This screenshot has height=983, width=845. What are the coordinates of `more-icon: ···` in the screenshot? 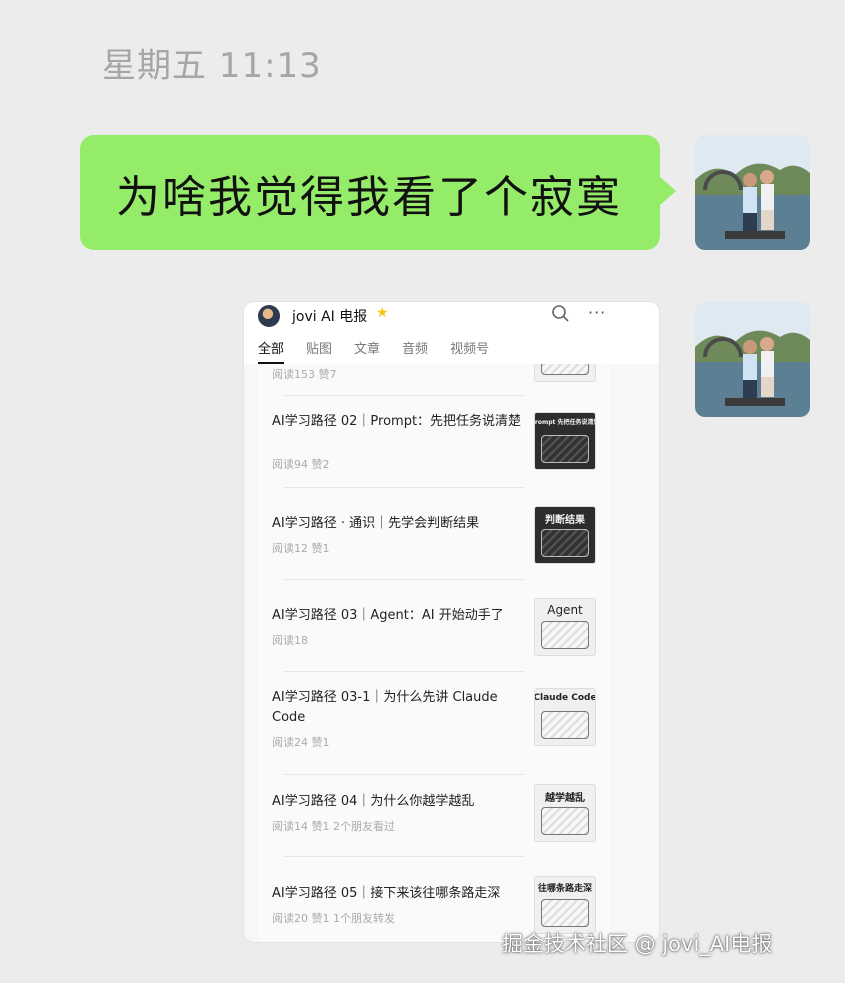 It's located at (597, 312).